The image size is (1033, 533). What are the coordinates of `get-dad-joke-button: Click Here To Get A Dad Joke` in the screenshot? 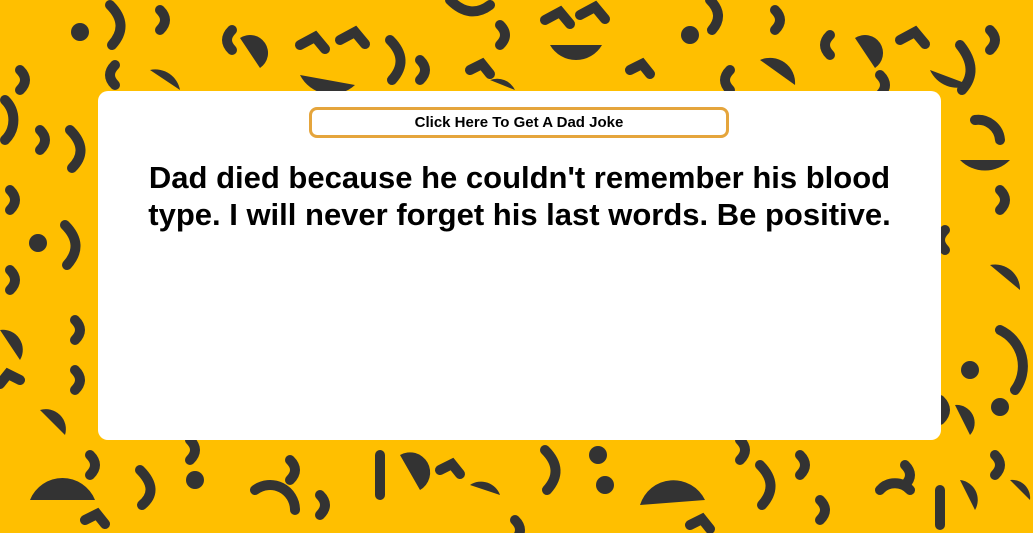 It's located at (519, 122).